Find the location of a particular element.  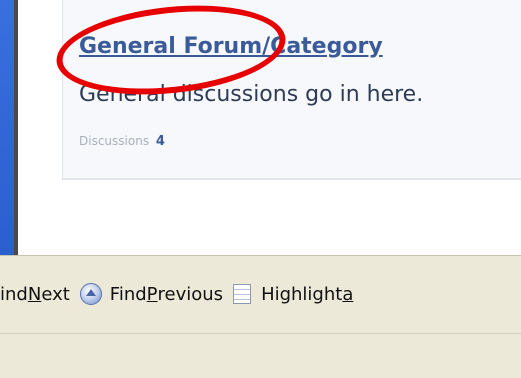

highlight-icon is located at coordinates (242, 294).